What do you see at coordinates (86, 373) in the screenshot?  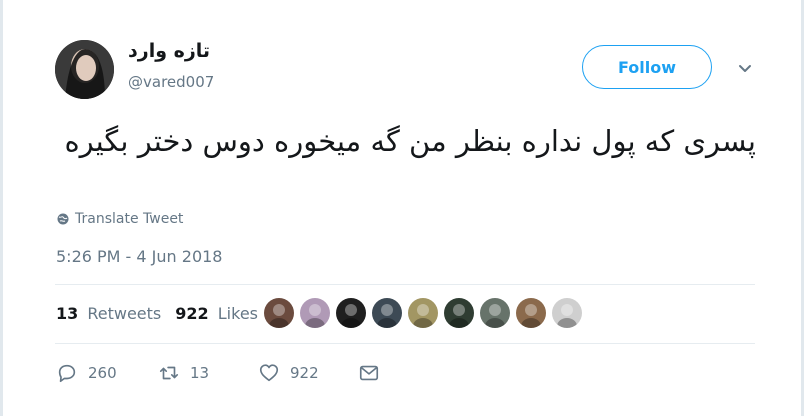 I see `reply-action: 260` at bounding box center [86, 373].